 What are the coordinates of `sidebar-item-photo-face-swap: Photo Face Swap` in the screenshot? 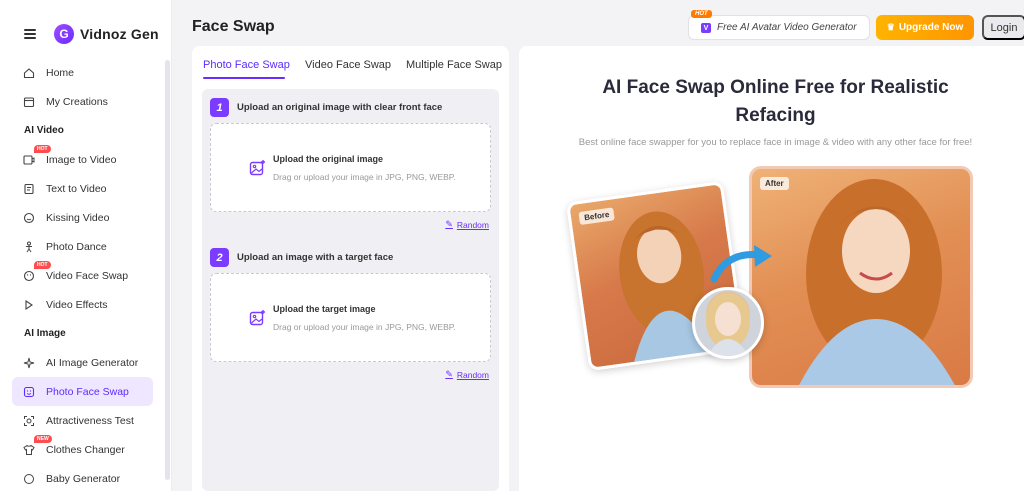 It's located at (82, 391).